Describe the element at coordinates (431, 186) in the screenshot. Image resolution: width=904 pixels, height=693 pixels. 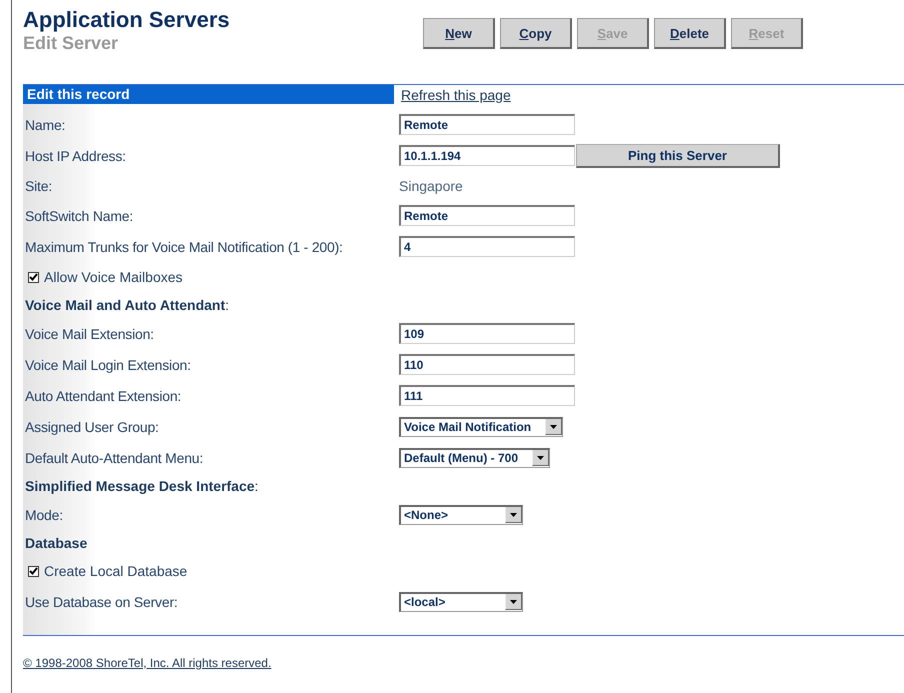
I see `field-value: Singapore` at that location.